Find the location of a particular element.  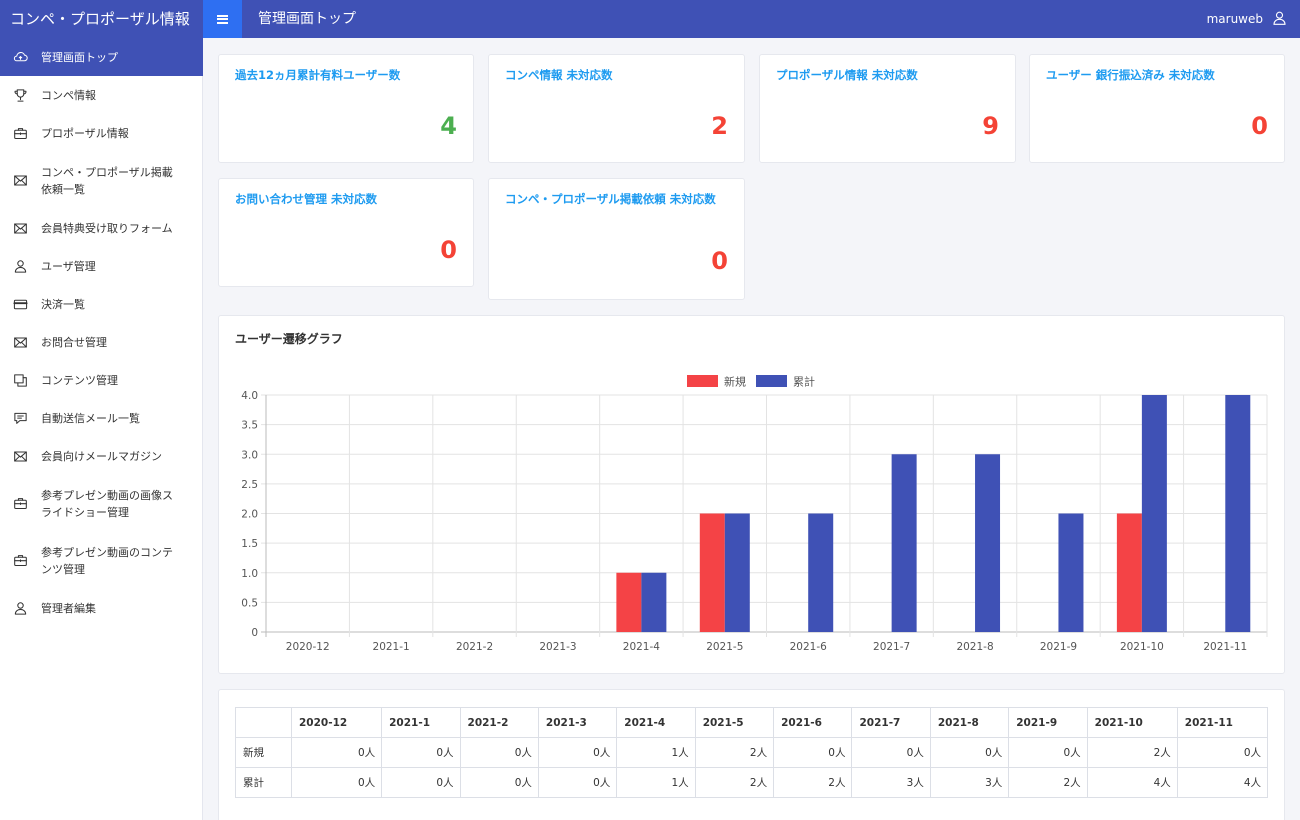

user-menu: maruweb is located at coordinates (1246, 19).